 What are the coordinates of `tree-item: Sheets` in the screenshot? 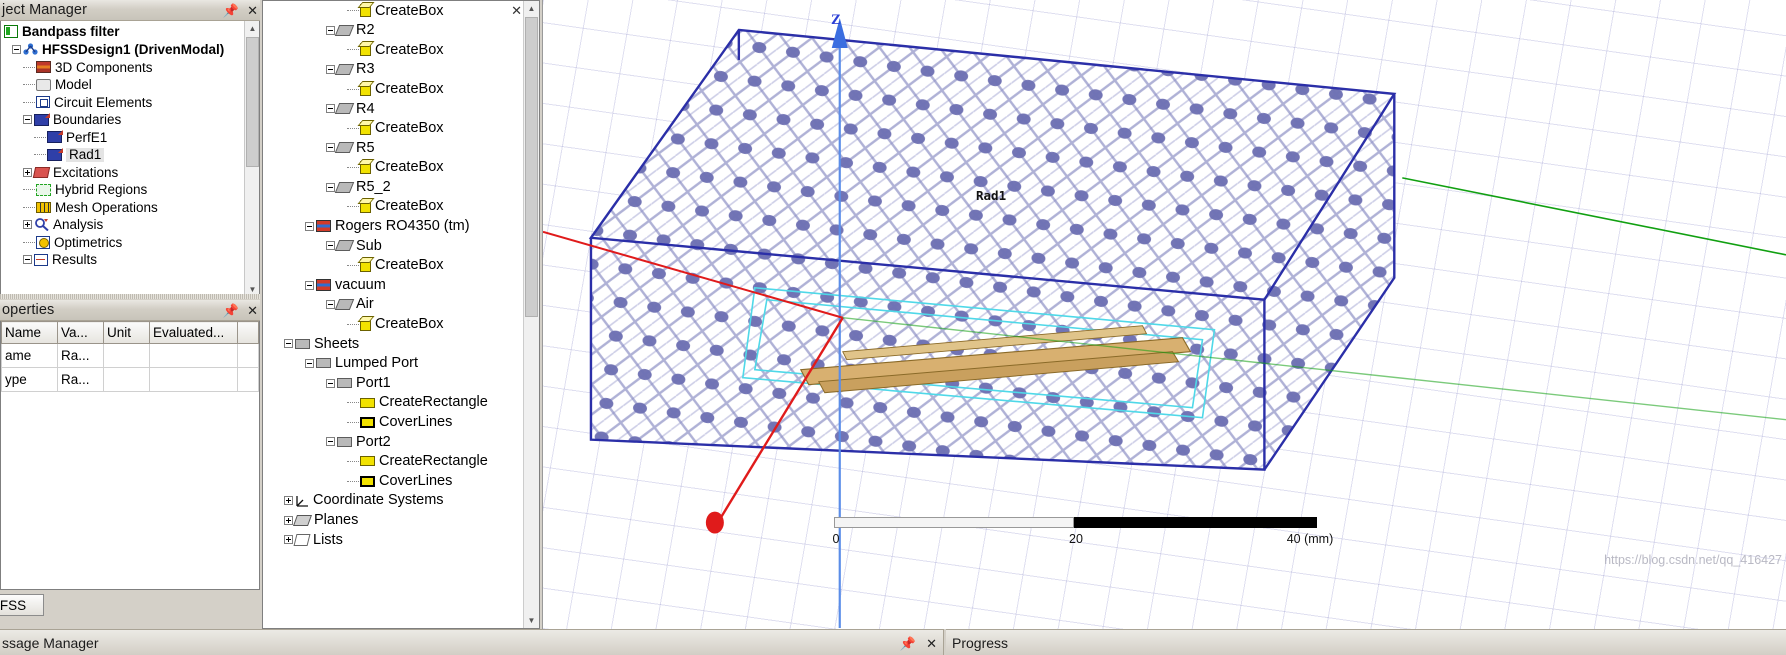 It's located at (394, 344).